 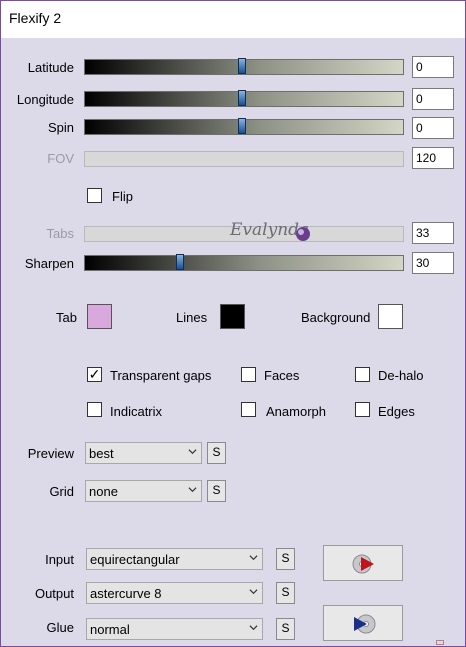 I want to click on flip-checkbox, so click(x=94, y=195).